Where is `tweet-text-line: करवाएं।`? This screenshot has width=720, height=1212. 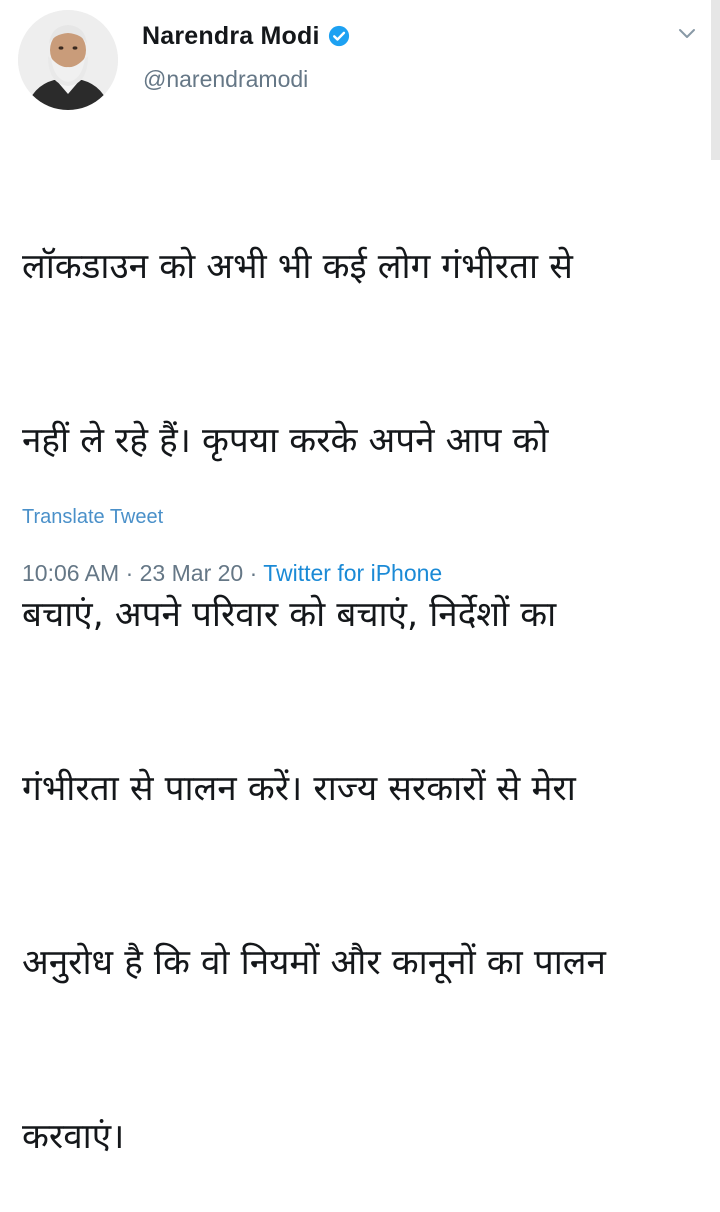
tweet-text-line: करवाएं। is located at coordinates (73, 1137).